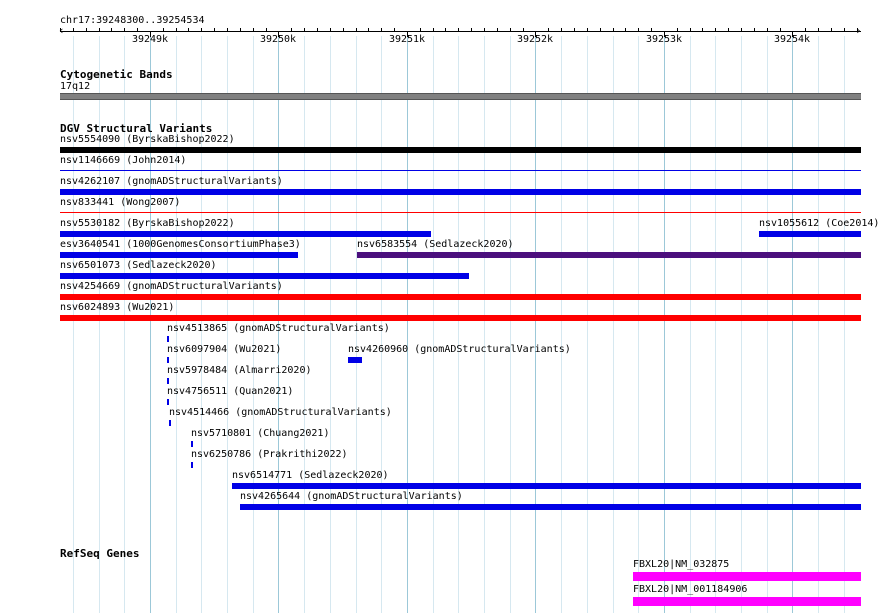 Image resolution: width=890 pixels, height=613 pixels. I want to click on dgv-feature-label: nsv4254669 (gnomADStructuralVariants), so click(171, 286).